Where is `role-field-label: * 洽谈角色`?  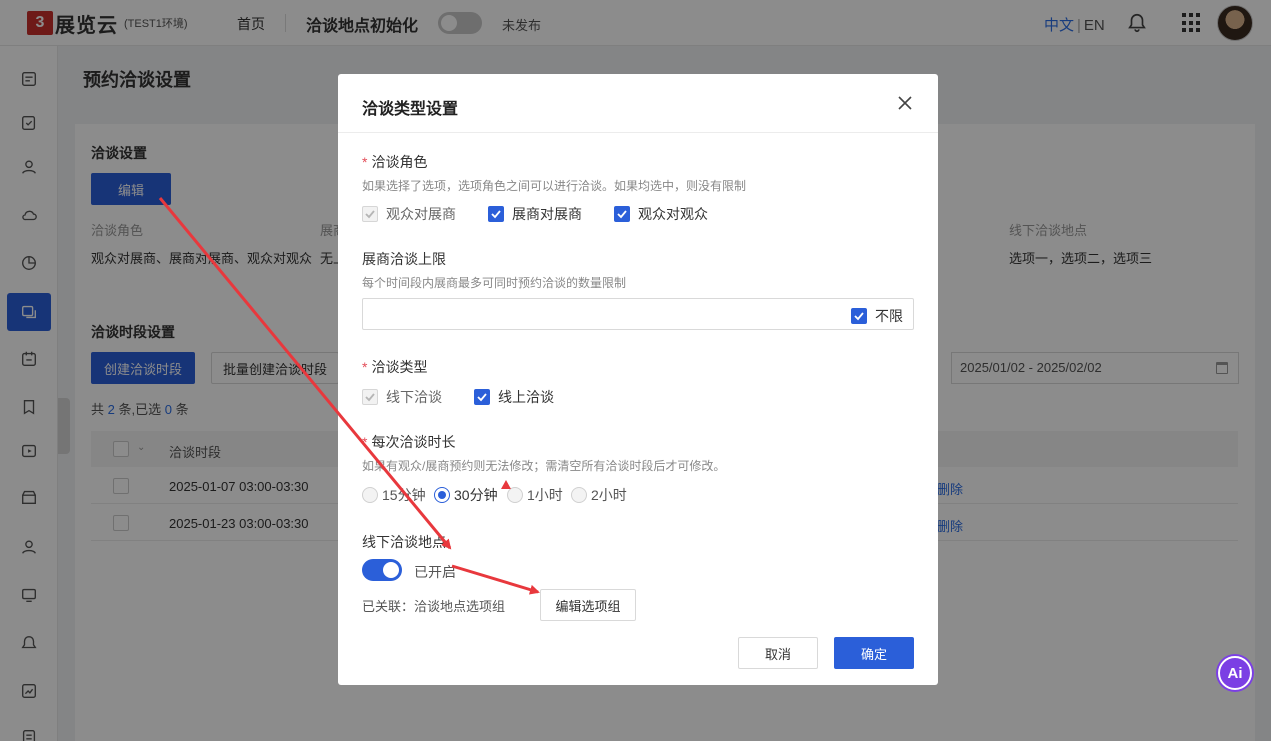
role-field-label: * 洽谈角色 is located at coordinates (395, 162).